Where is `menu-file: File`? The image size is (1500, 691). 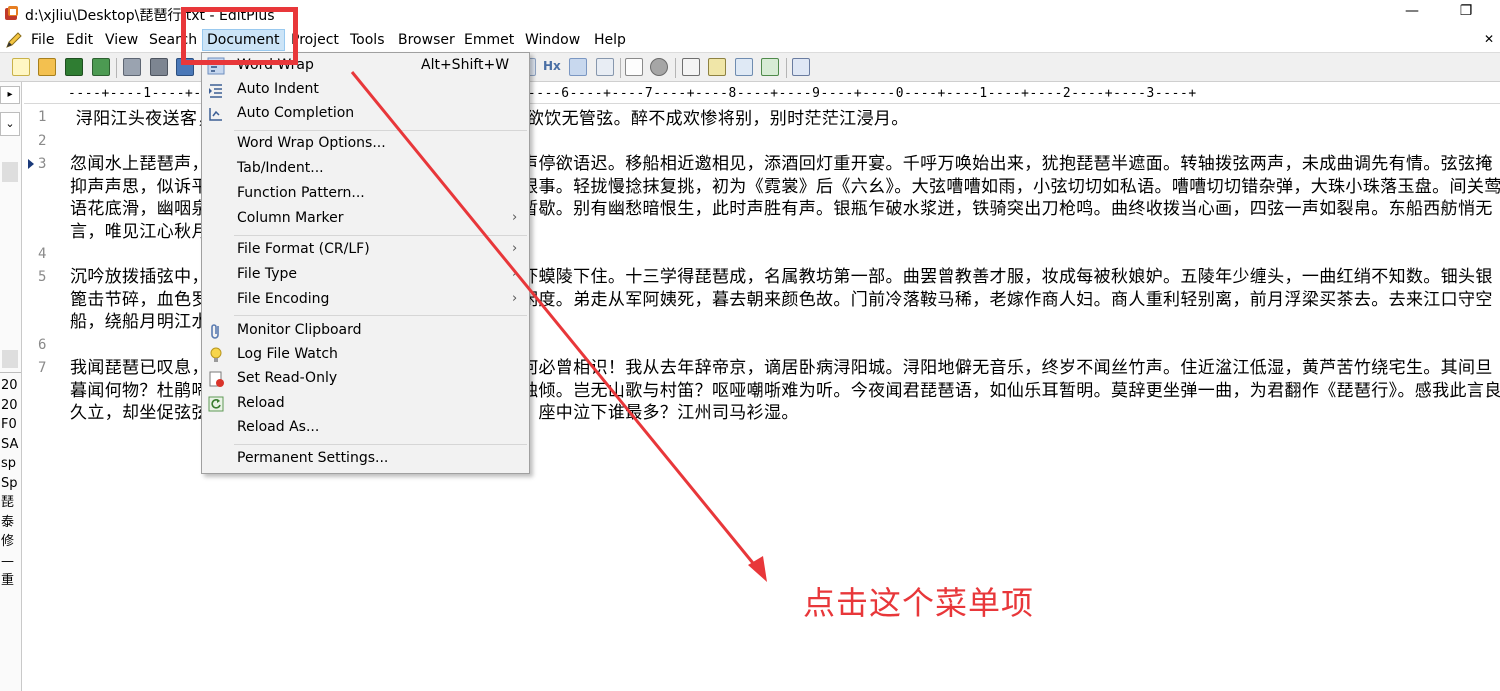
menu-file: File is located at coordinates (42, 40).